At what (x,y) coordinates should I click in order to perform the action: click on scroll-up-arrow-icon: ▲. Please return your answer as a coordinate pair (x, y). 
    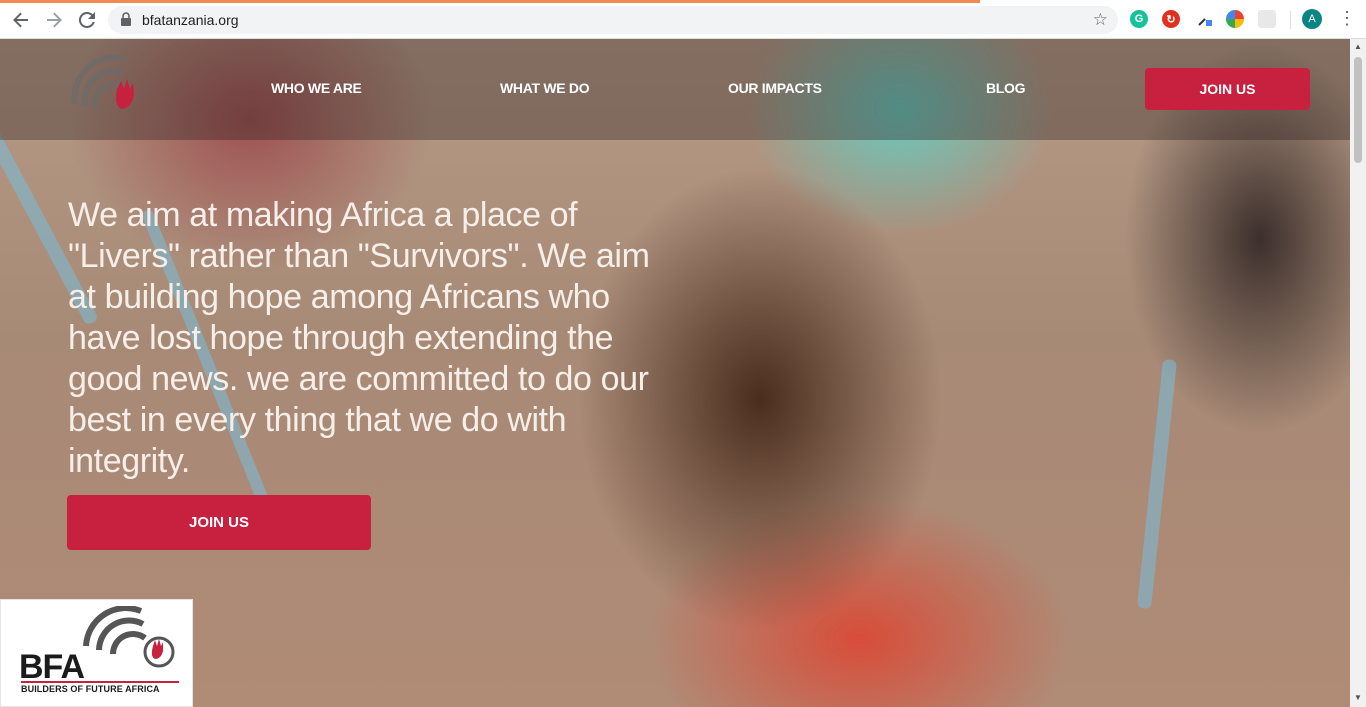
    Looking at the image, I should click on (1358, 47).